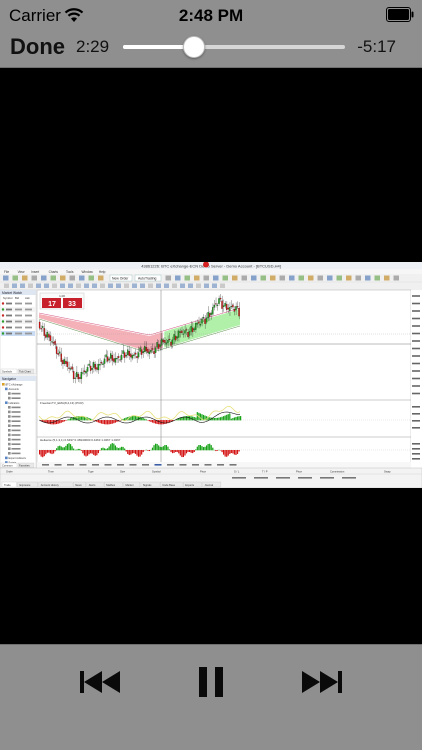 This screenshot has height=750, width=422. Describe the element at coordinates (6, 389) in the screenshot. I see `navigator-item-icon` at that location.